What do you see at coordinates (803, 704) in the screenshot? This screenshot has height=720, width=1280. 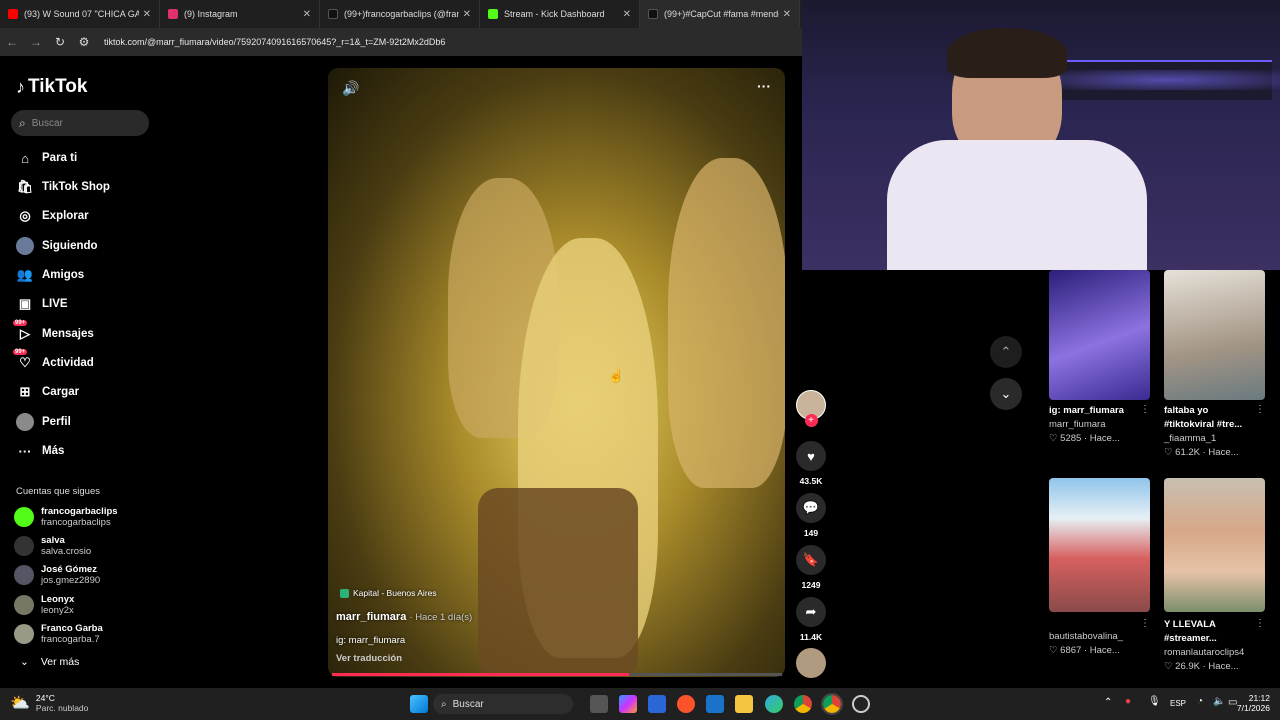 I see `chrome-icon` at bounding box center [803, 704].